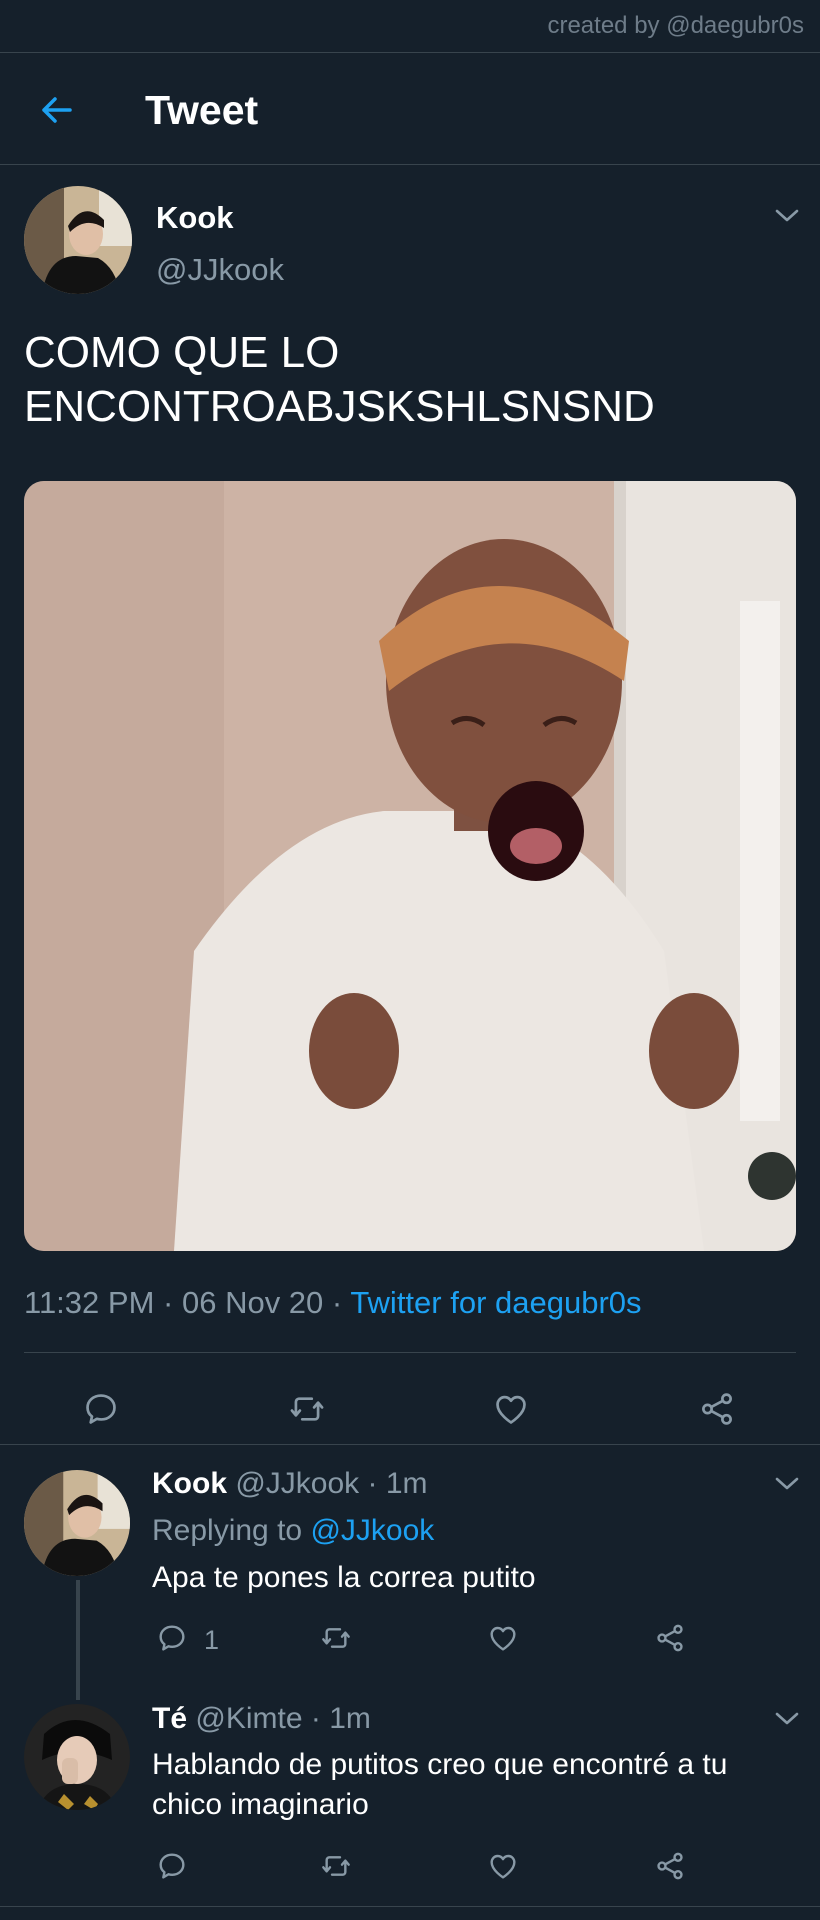 The image size is (820, 1920). What do you see at coordinates (212, 1640) in the screenshot?
I see `reply-count: 1` at bounding box center [212, 1640].